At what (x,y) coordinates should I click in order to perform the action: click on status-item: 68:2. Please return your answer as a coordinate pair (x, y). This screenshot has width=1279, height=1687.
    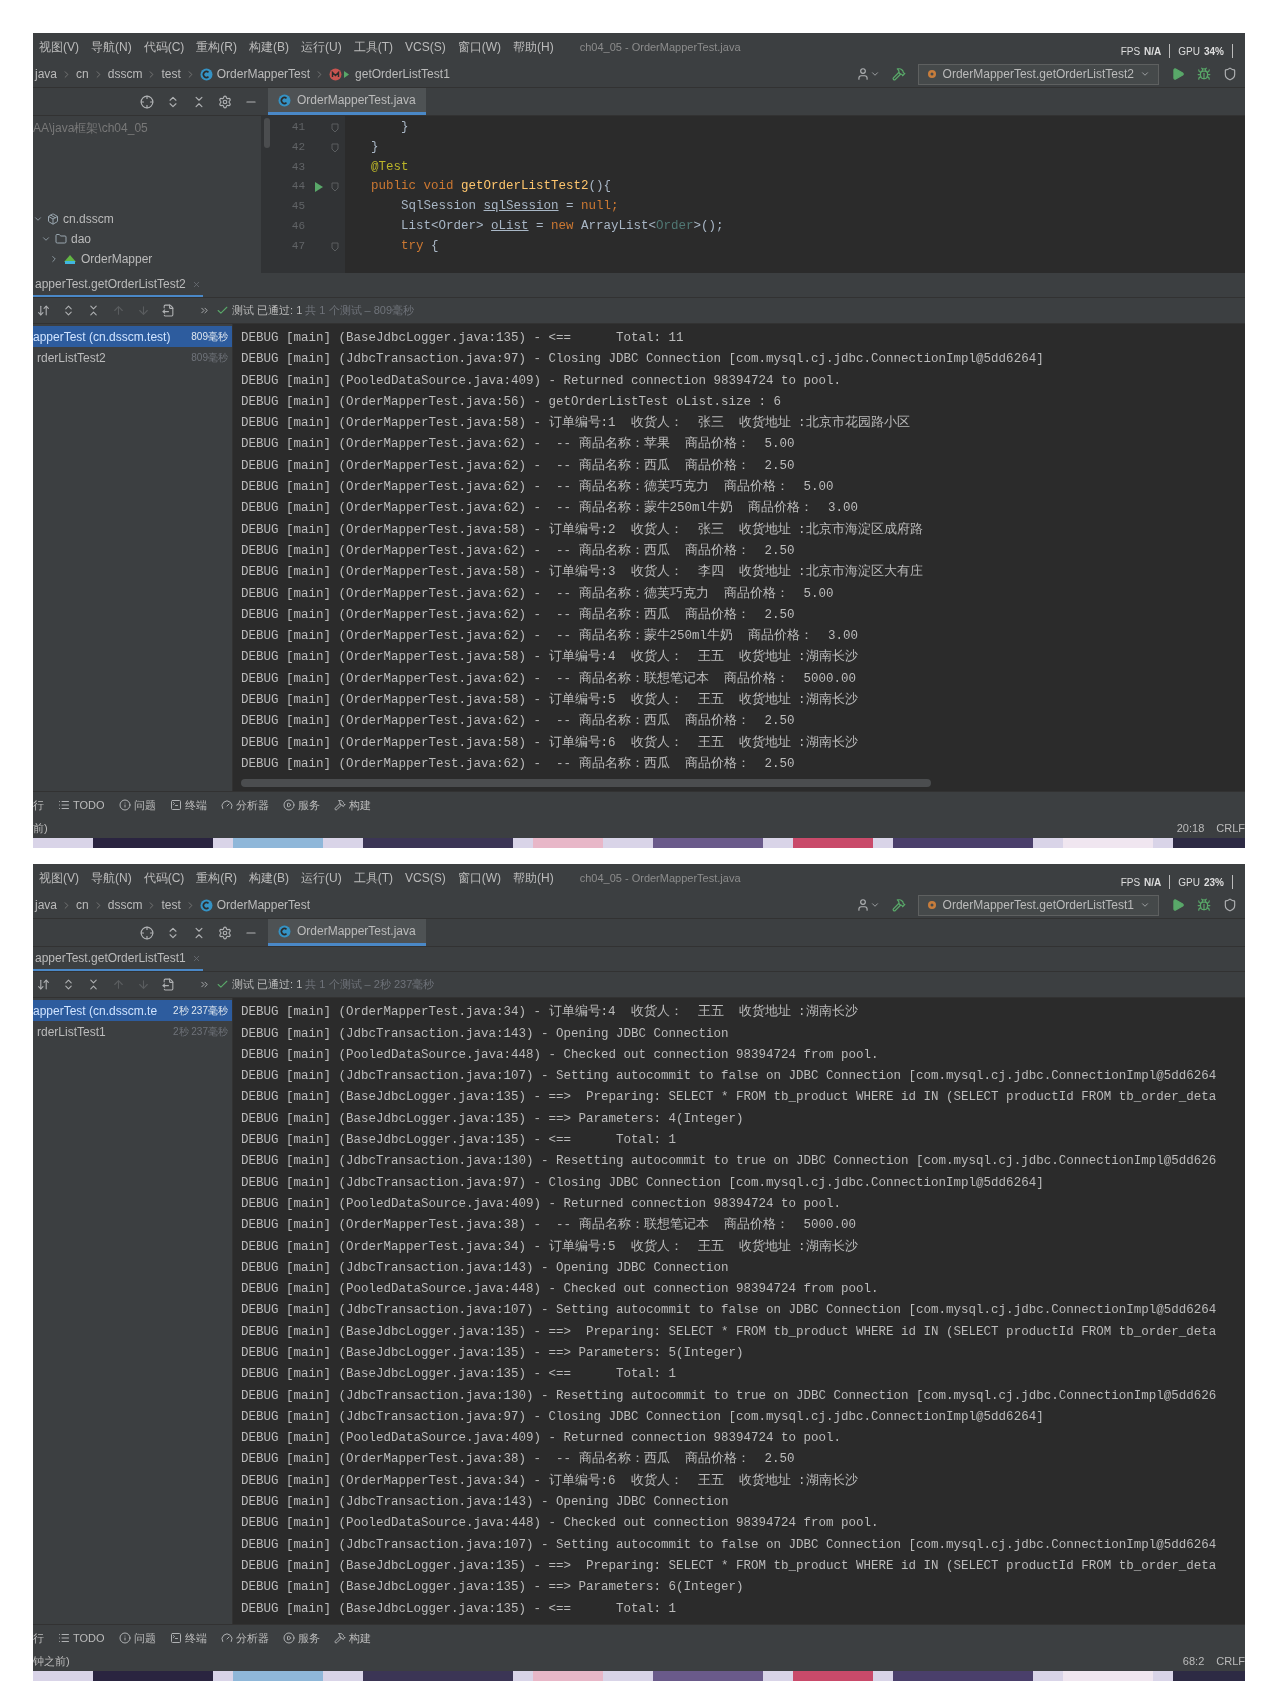
    Looking at the image, I should click on (1193, 1661).